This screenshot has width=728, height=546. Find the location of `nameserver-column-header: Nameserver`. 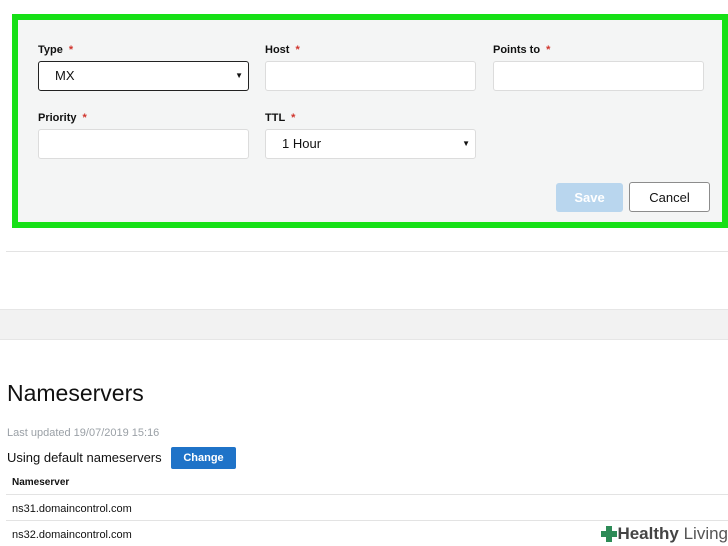

nameserver-column-header: Nameserver is located at coordinates (41, 482).